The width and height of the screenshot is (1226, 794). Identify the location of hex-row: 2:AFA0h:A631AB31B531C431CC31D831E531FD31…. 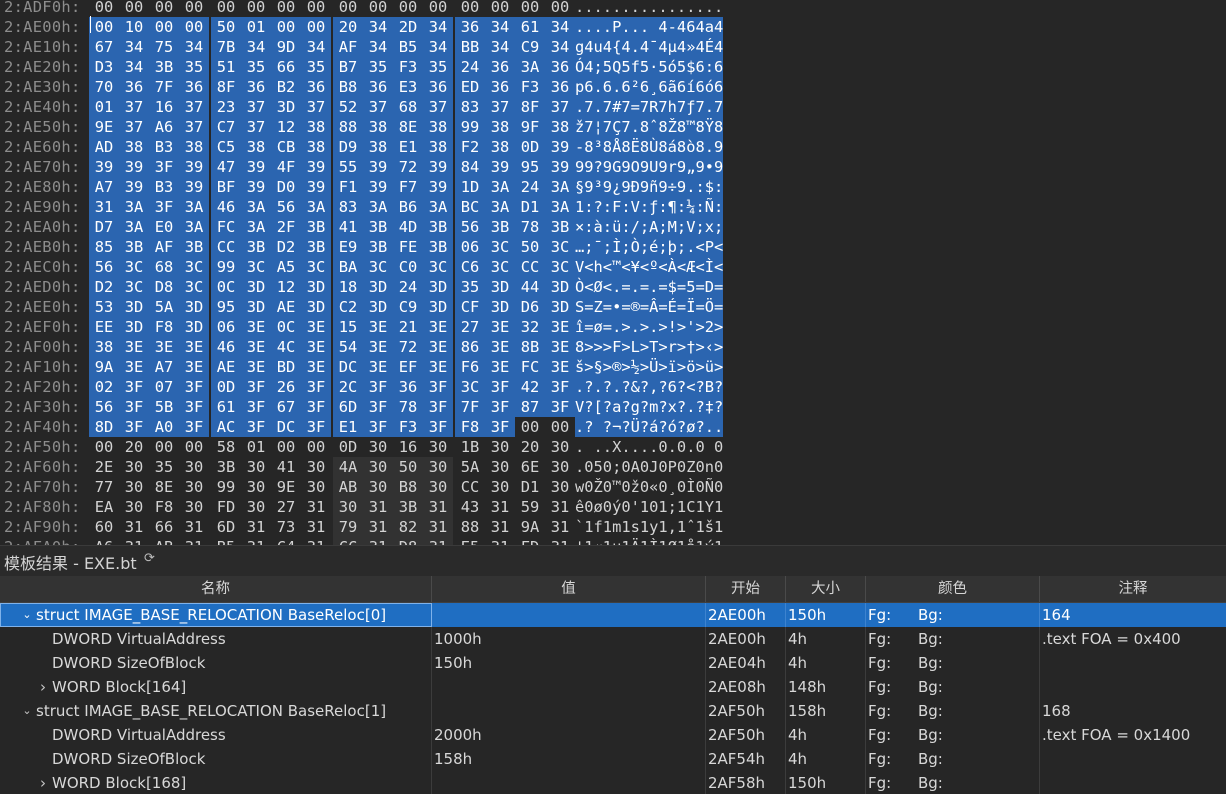
(613, 541).